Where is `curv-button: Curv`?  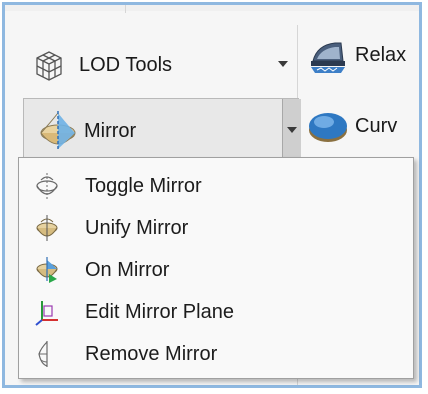 curv-button: Curv is located at coordinates (352, 126).